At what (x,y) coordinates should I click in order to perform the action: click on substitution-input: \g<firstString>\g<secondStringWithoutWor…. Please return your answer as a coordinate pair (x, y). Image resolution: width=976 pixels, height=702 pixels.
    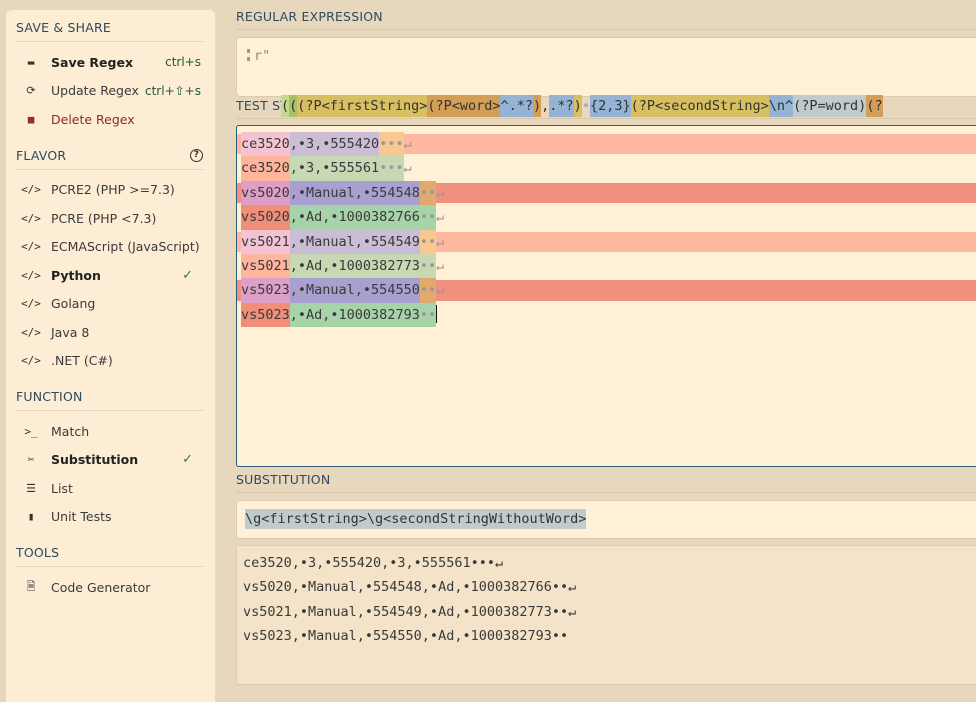
    Looking at the image, I should click on (606, 519).